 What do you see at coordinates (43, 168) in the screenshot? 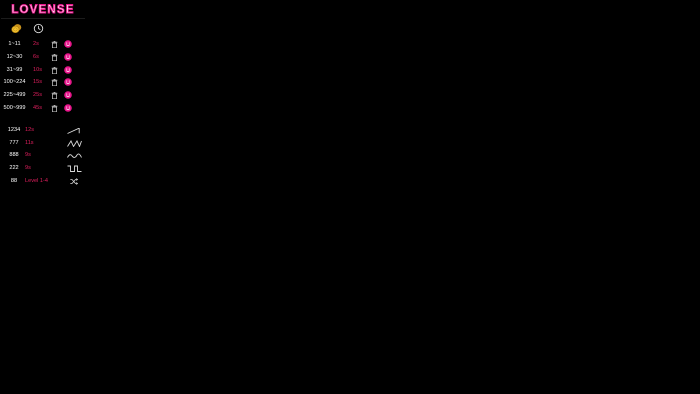
I see `special-command-row: 222 9s` at bounding box center [43, 168].